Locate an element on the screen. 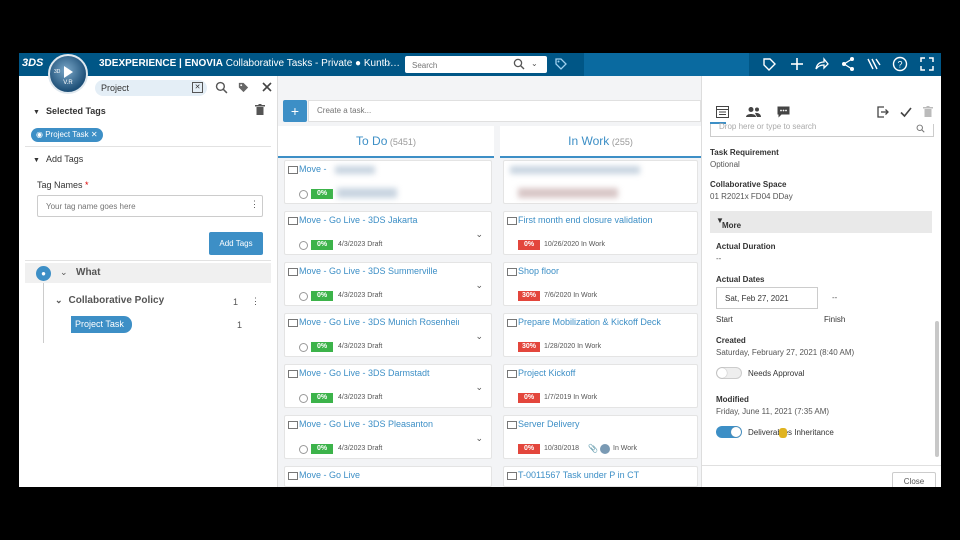  task-title: Move - Go Live - 3DS Summerville is located at coordinates (379, 271).